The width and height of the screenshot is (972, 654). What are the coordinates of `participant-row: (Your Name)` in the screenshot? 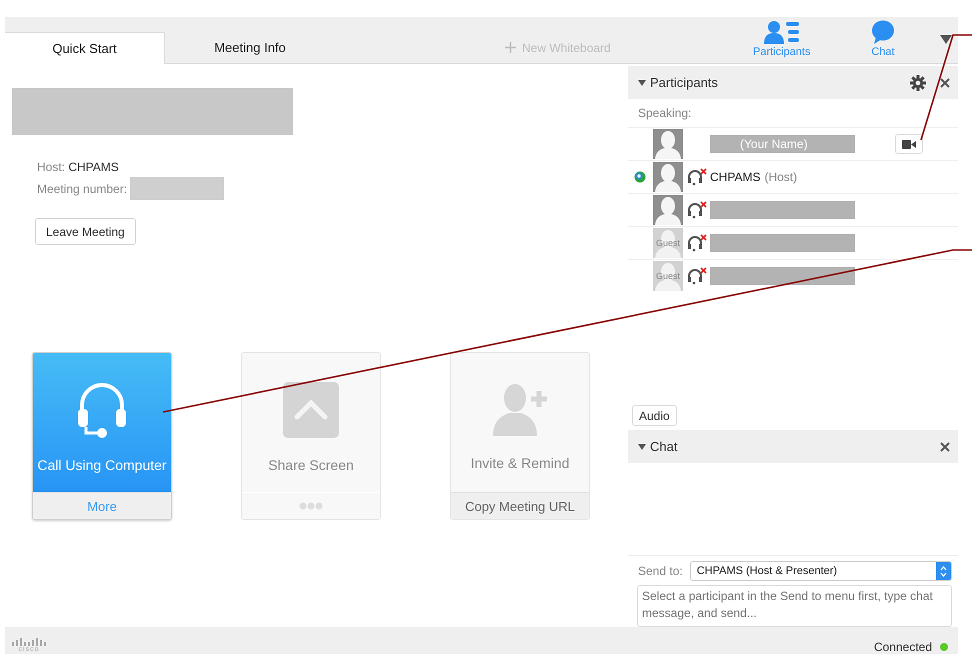 It's located at (793, 143).